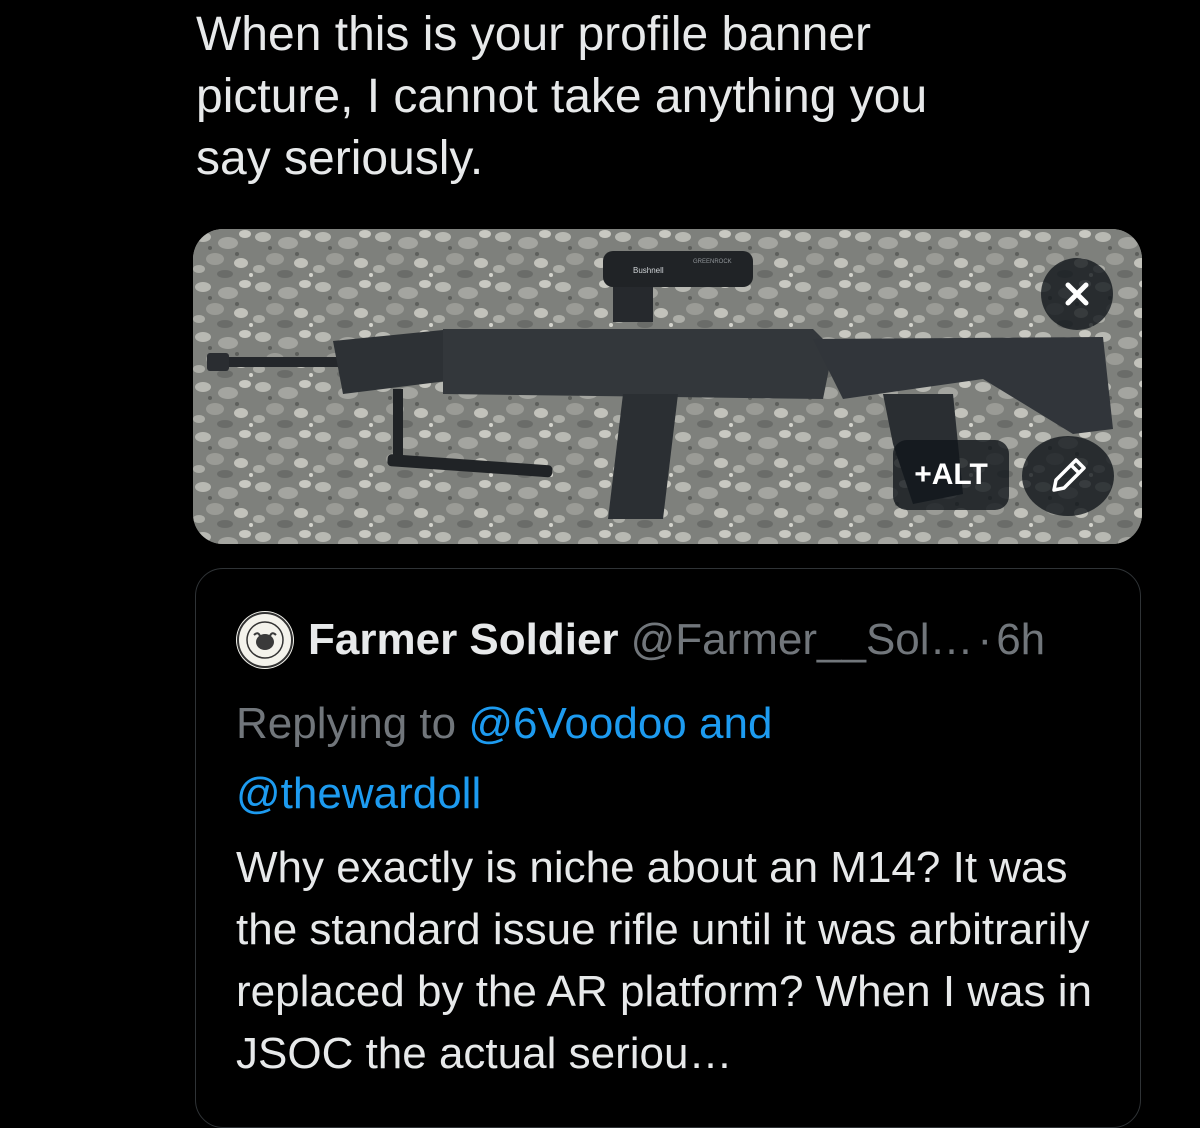  I want to click on close-icon, so click(1077, 294).